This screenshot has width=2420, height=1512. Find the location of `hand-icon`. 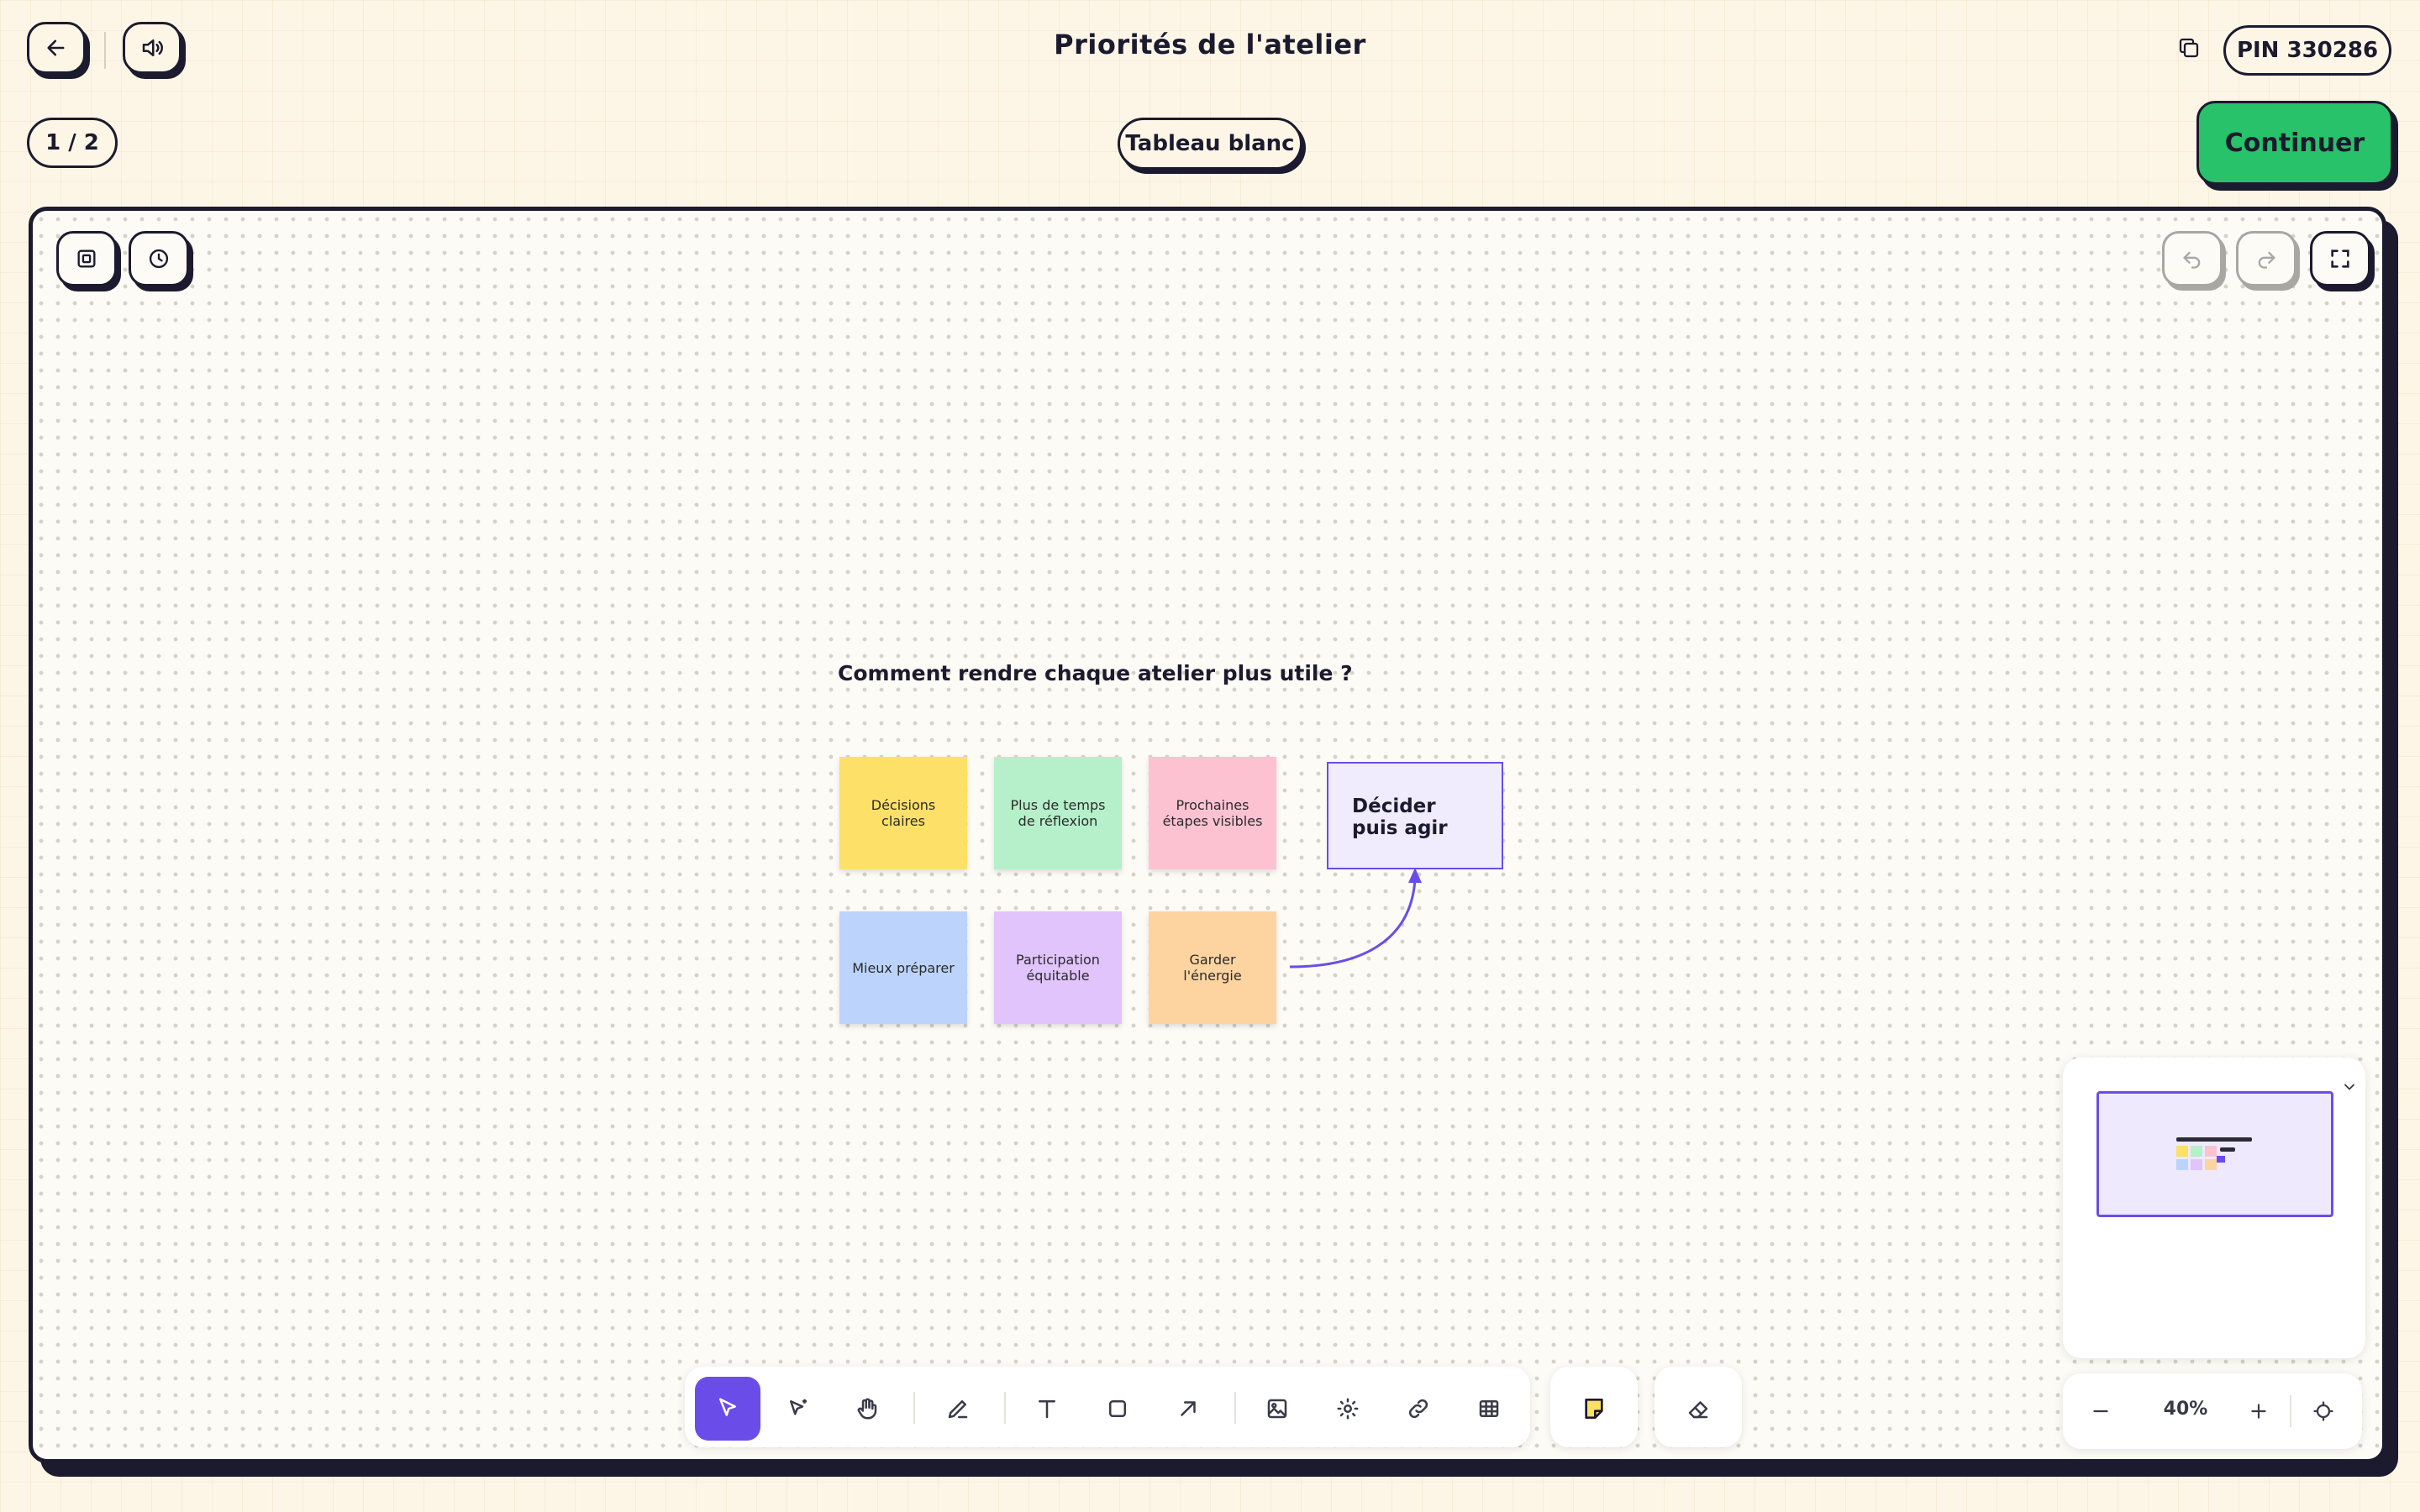

hand-icon is located at coordinates (867, 1409).